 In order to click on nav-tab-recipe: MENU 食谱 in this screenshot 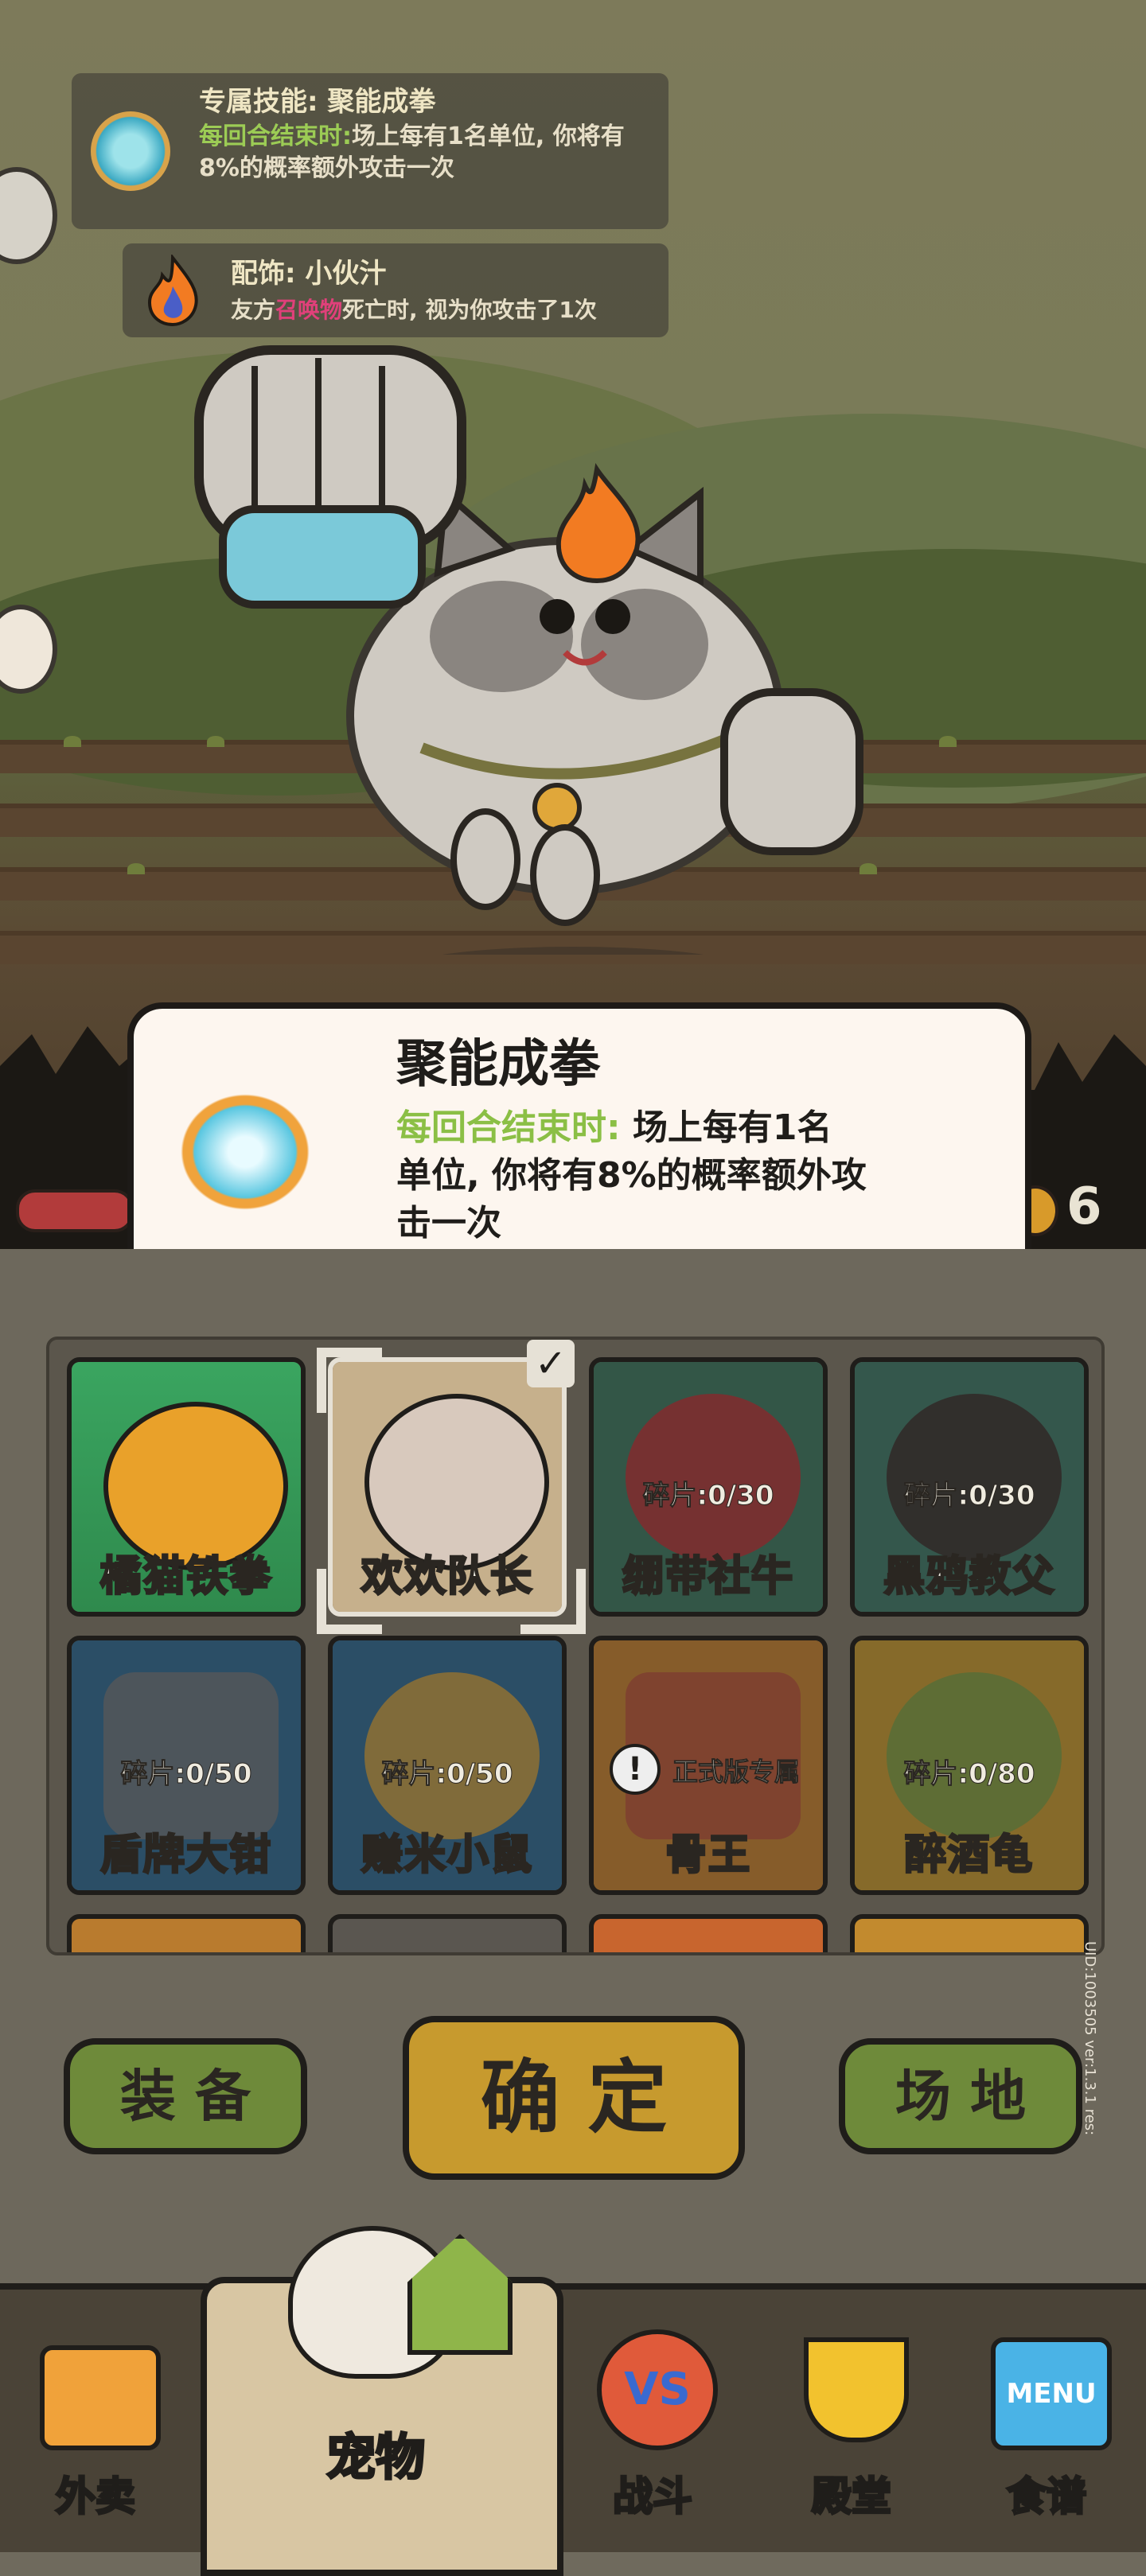, I will do `click(1046, 2421)`.